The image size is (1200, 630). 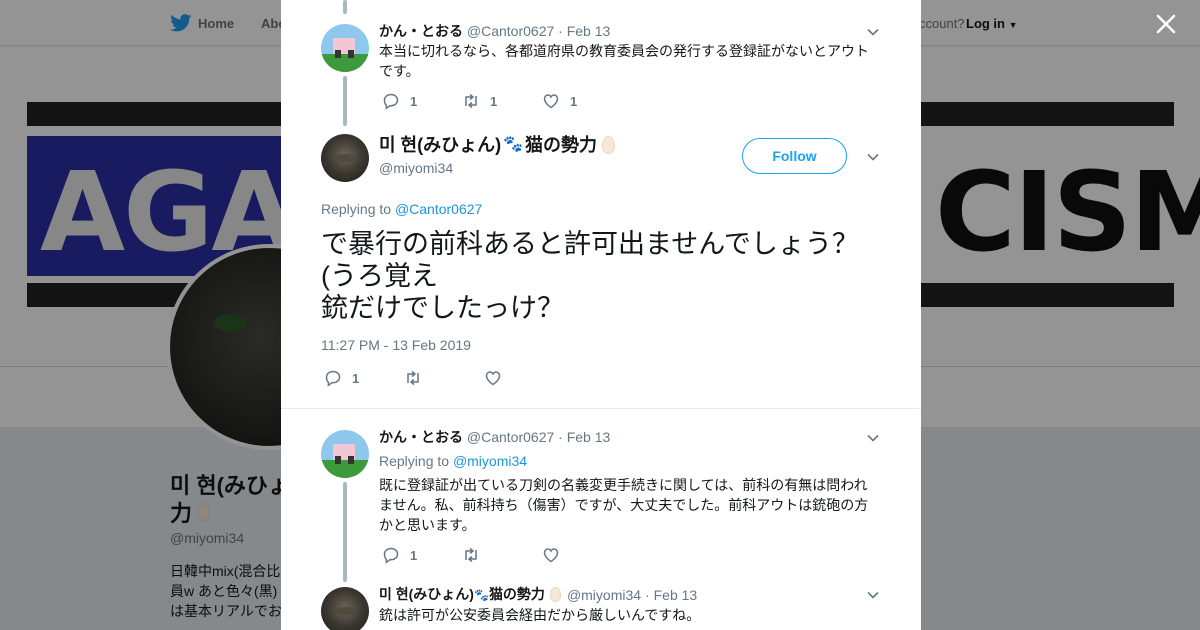 I want to click on main-user-name: 미 현(みひょん) 🐾 猫の勢力, so click(x=497, y=145).